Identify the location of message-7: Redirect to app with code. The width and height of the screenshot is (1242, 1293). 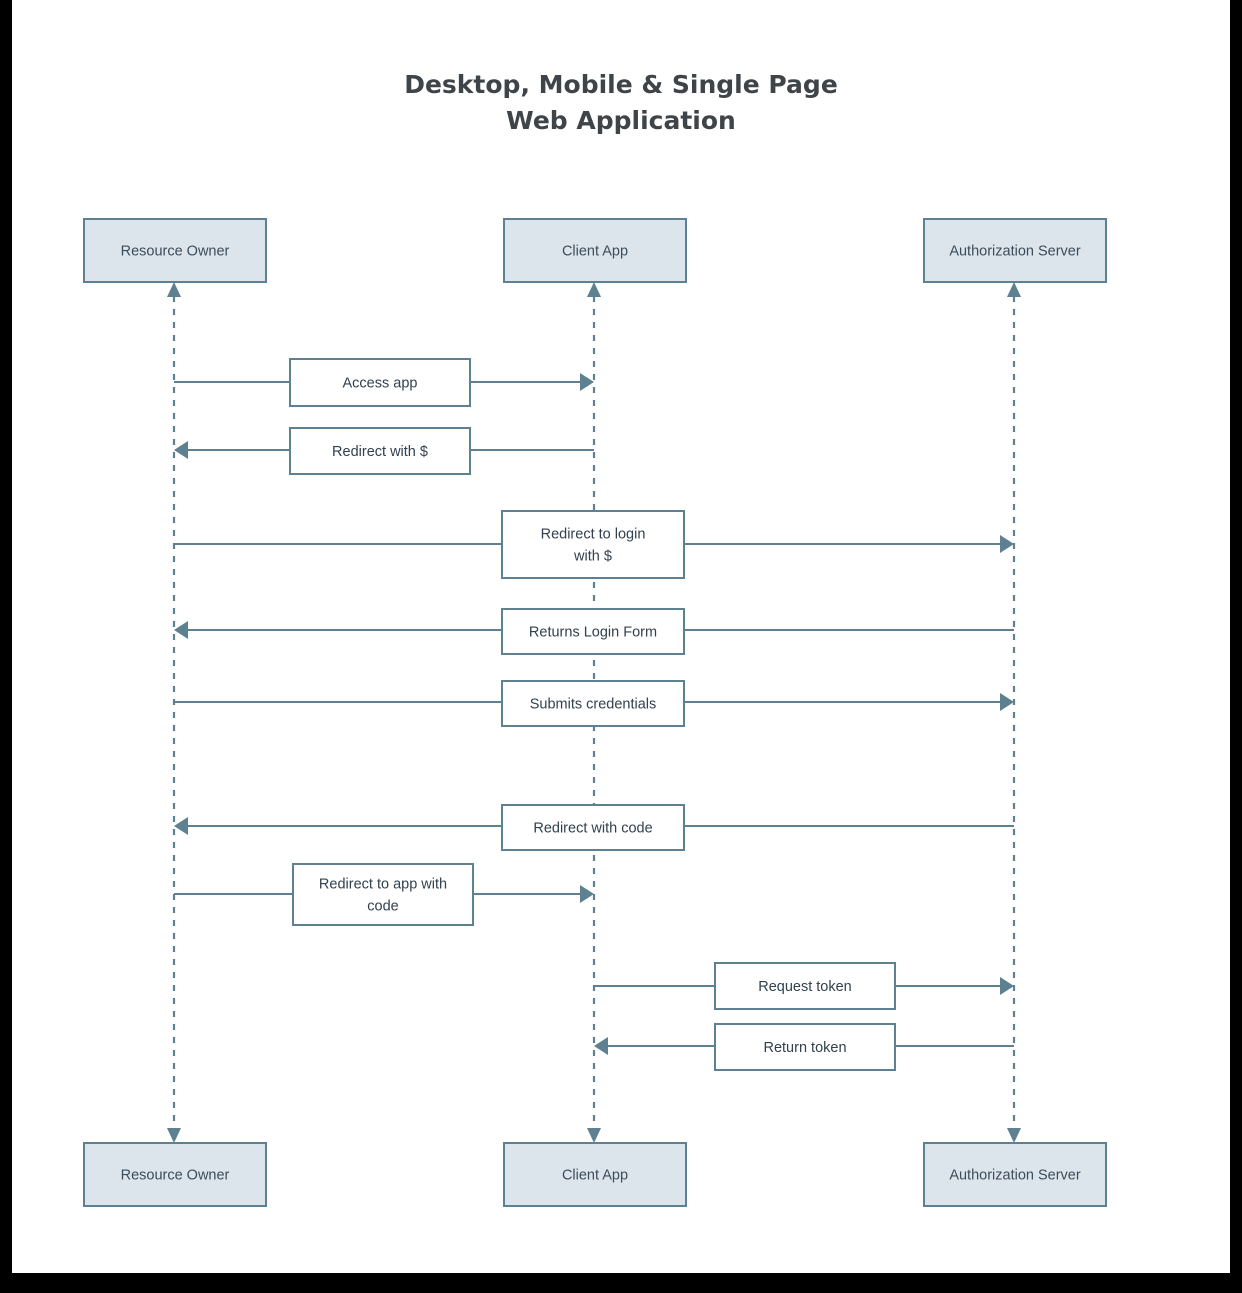
(384, 894).